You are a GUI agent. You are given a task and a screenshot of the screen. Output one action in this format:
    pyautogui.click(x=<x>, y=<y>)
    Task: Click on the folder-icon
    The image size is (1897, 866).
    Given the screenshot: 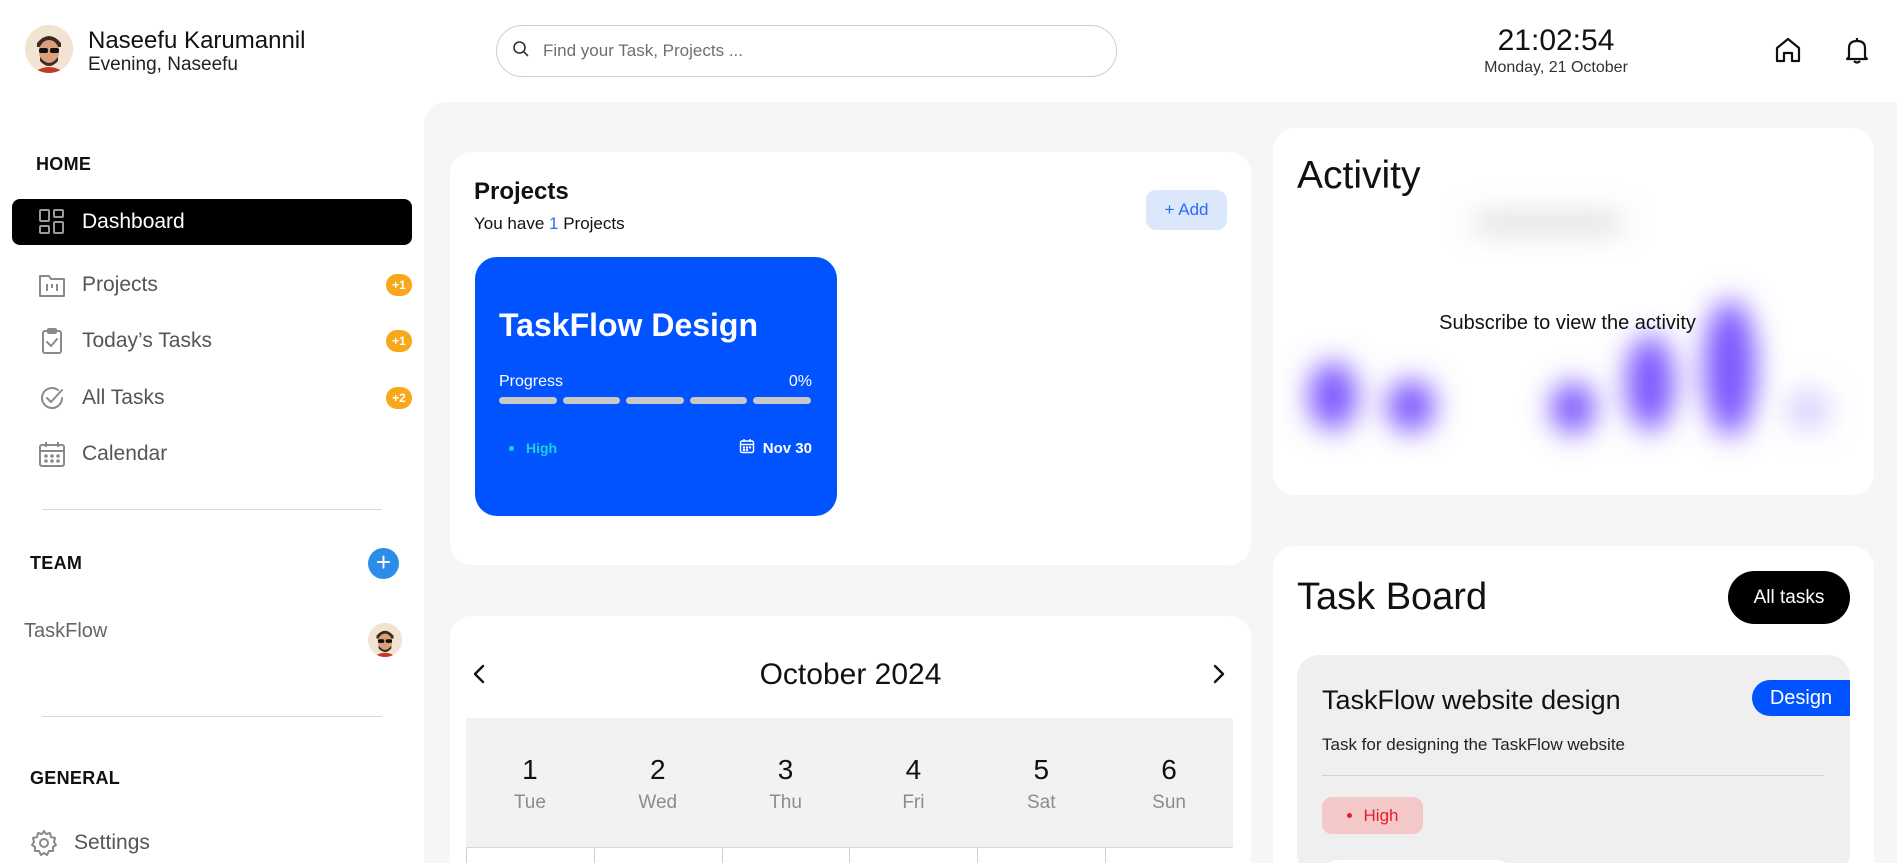 What is the action you would take?
    pyautogui.click(x=52, y=285)
    